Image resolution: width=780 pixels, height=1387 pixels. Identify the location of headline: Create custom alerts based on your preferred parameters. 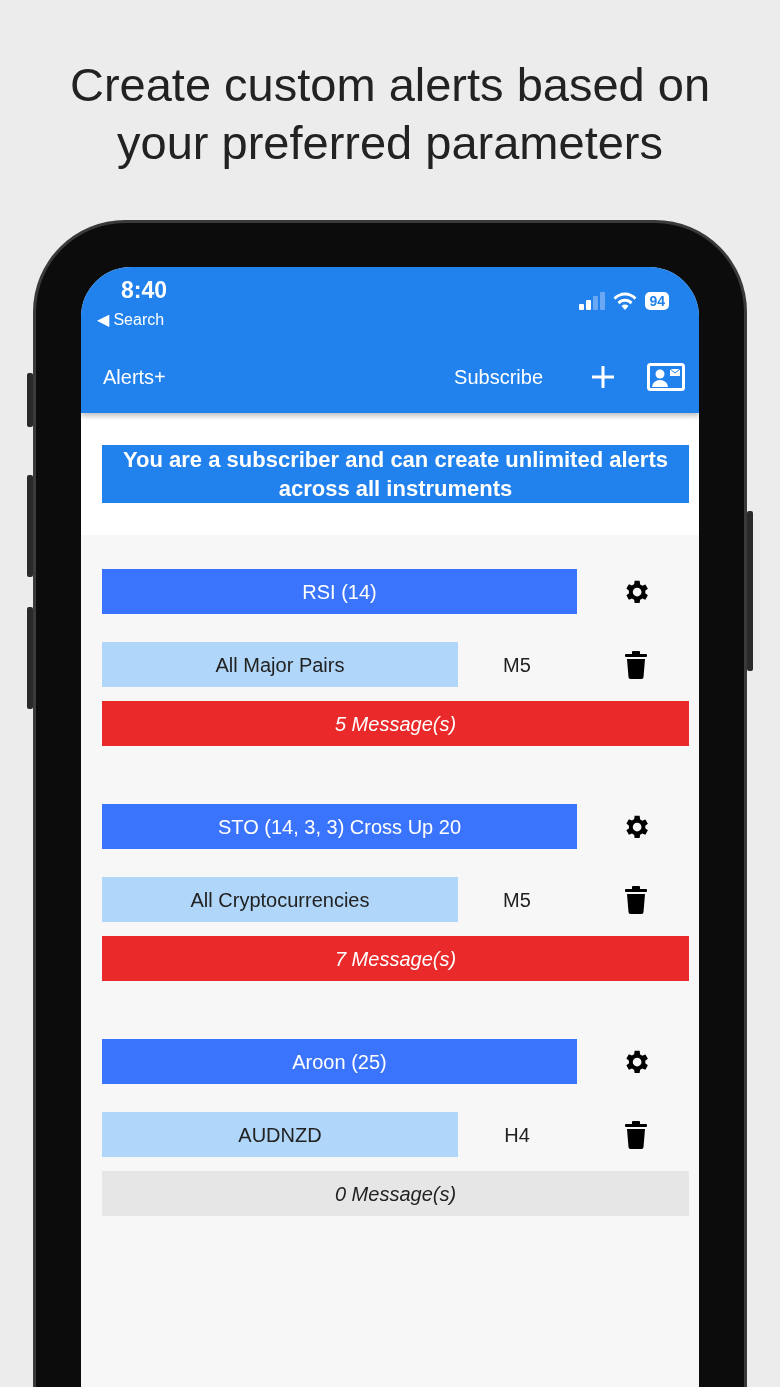
(390, 114).